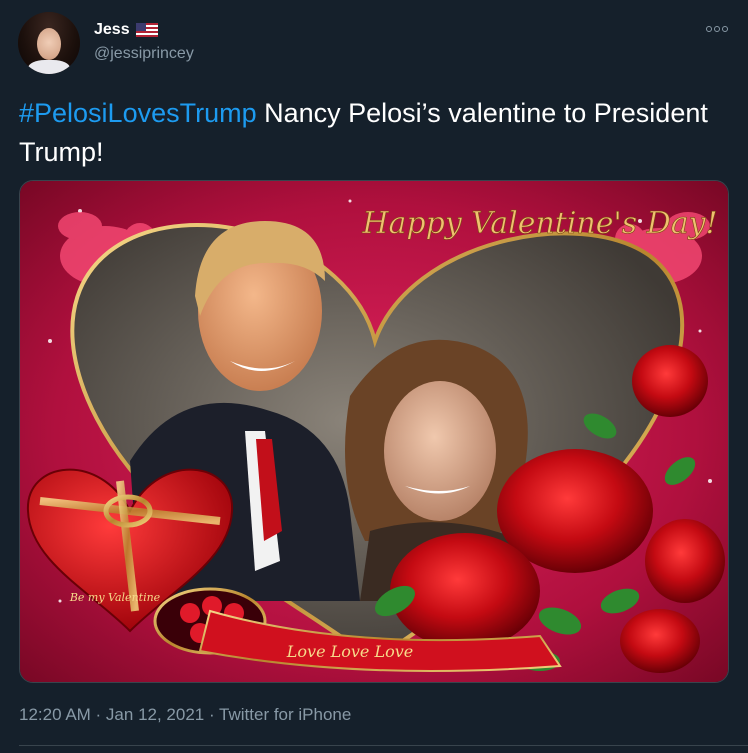 Image resolution: width=748 pixels, height=753 pixels. I want to click on valentine-banner-text: Happy Valentine's Day!, so click(539, 223).